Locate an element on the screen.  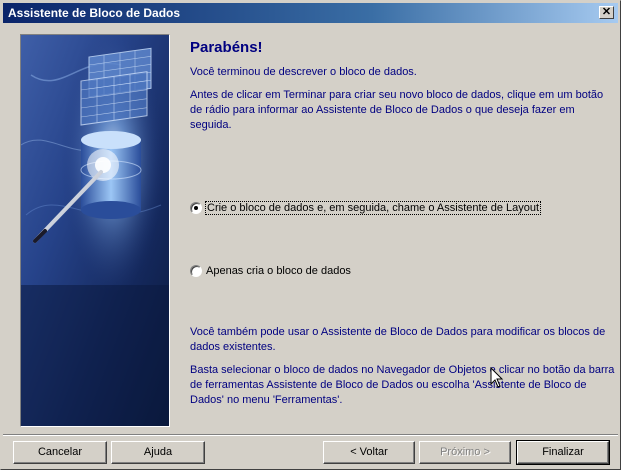
window-title: Assistente de Bloco de Dados is located at coordinates (94, 13).